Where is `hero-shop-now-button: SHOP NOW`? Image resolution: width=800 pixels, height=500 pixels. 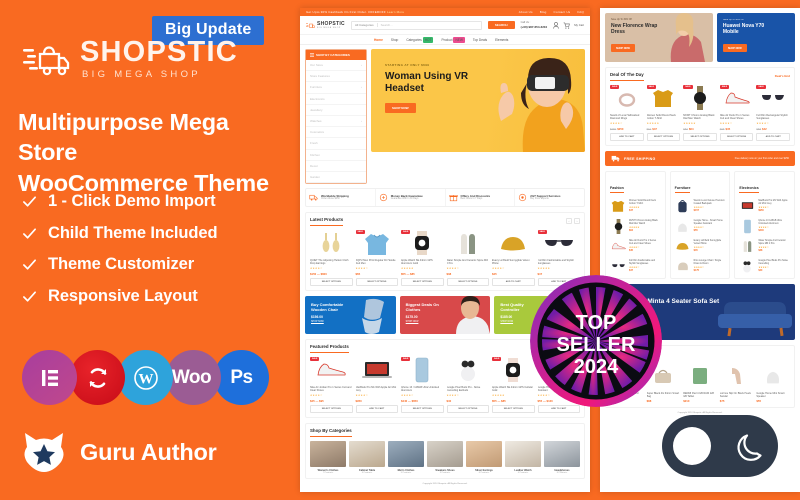
hero-shop-now-button: SHOP NOW is located at coordinates (400, 108).